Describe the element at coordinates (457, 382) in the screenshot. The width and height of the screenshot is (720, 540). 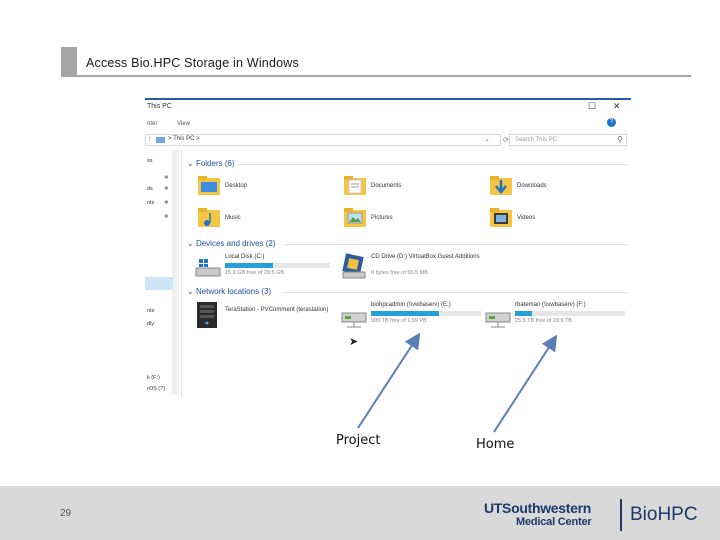
I see `annotation-arrows` at that location.